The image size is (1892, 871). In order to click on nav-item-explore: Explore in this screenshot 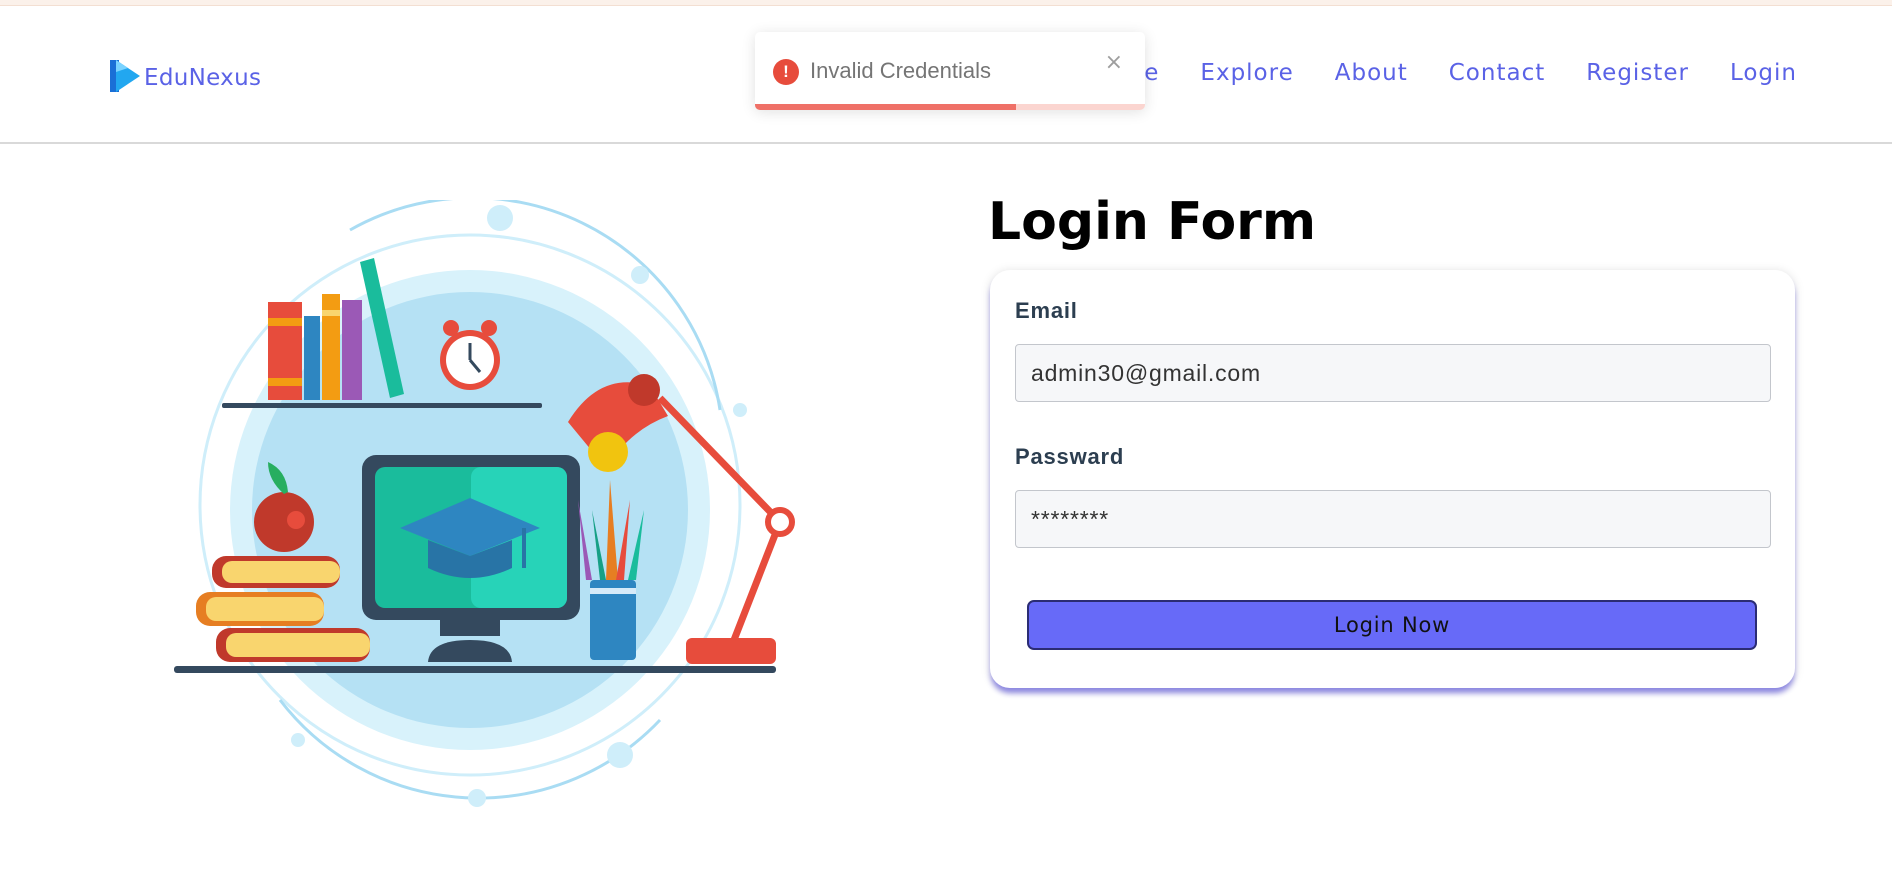, I will do `click(1246, 73)`.